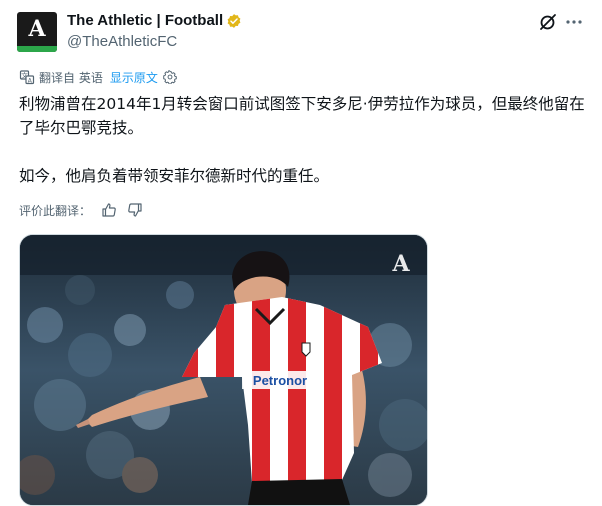 This screenshot has height=506, width=602. What do you see at coordinates (71, 77) in the screenshot?
I see `translated-from-label: 翻译自 英语` at bounding box center [71, 77].